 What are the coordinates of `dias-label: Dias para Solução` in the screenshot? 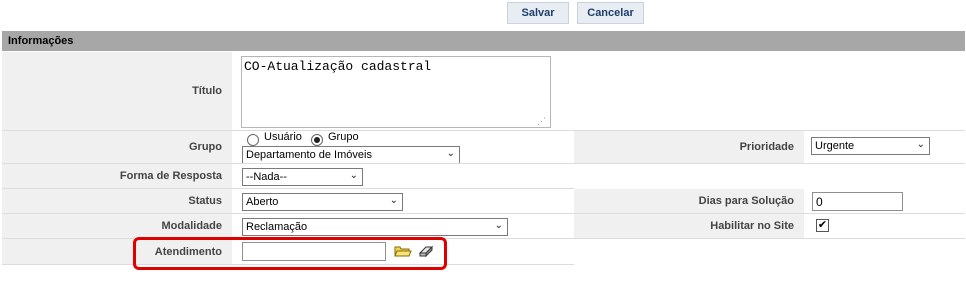 It's located at (689, 201).